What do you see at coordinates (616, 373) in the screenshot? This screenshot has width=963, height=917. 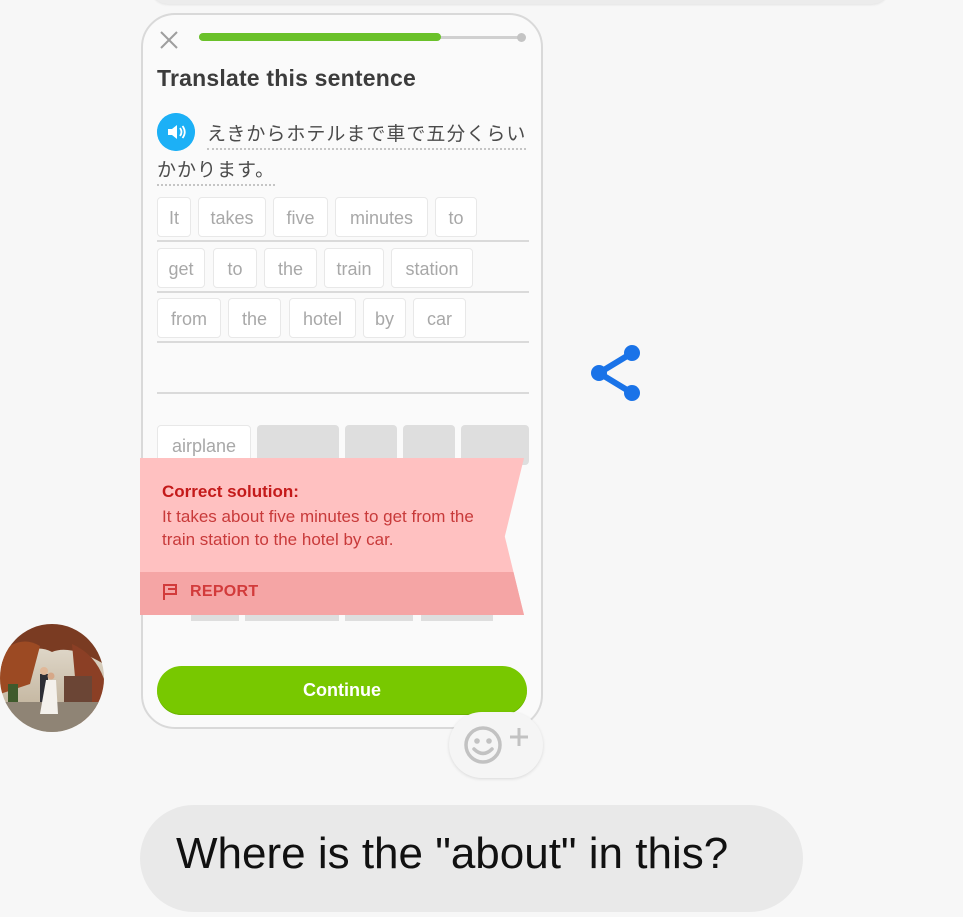 I see `share-icon` at bounding box center [616, 373].